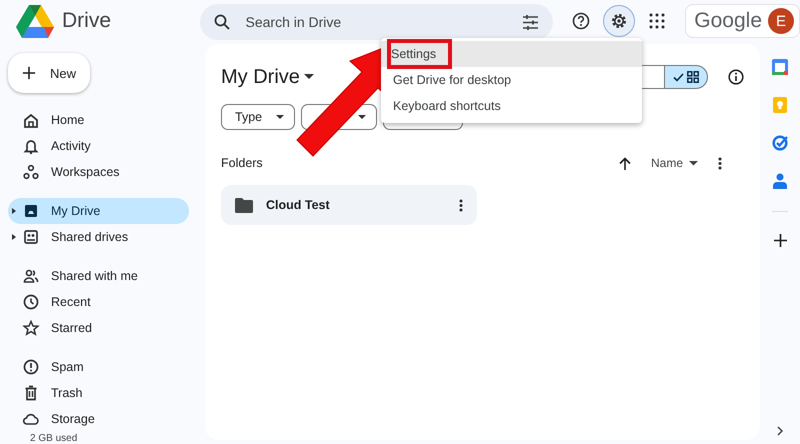 Image resolution: width=800 pixels, height=444 pixels. I want to click on menu-item: Keyboard shortcuts, so click(511, 106).